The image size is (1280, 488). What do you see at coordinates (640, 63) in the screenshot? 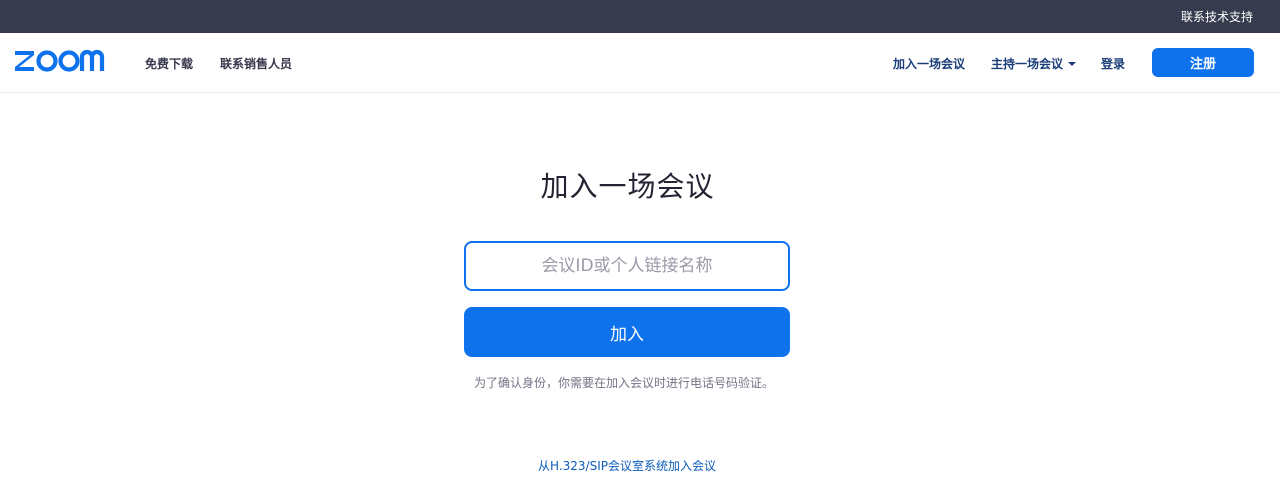
I see `main-navbar: 免费下载 联系销售人员 加入一场会议 主持一场会议 登录 注册` at bounding box center [640, 63].